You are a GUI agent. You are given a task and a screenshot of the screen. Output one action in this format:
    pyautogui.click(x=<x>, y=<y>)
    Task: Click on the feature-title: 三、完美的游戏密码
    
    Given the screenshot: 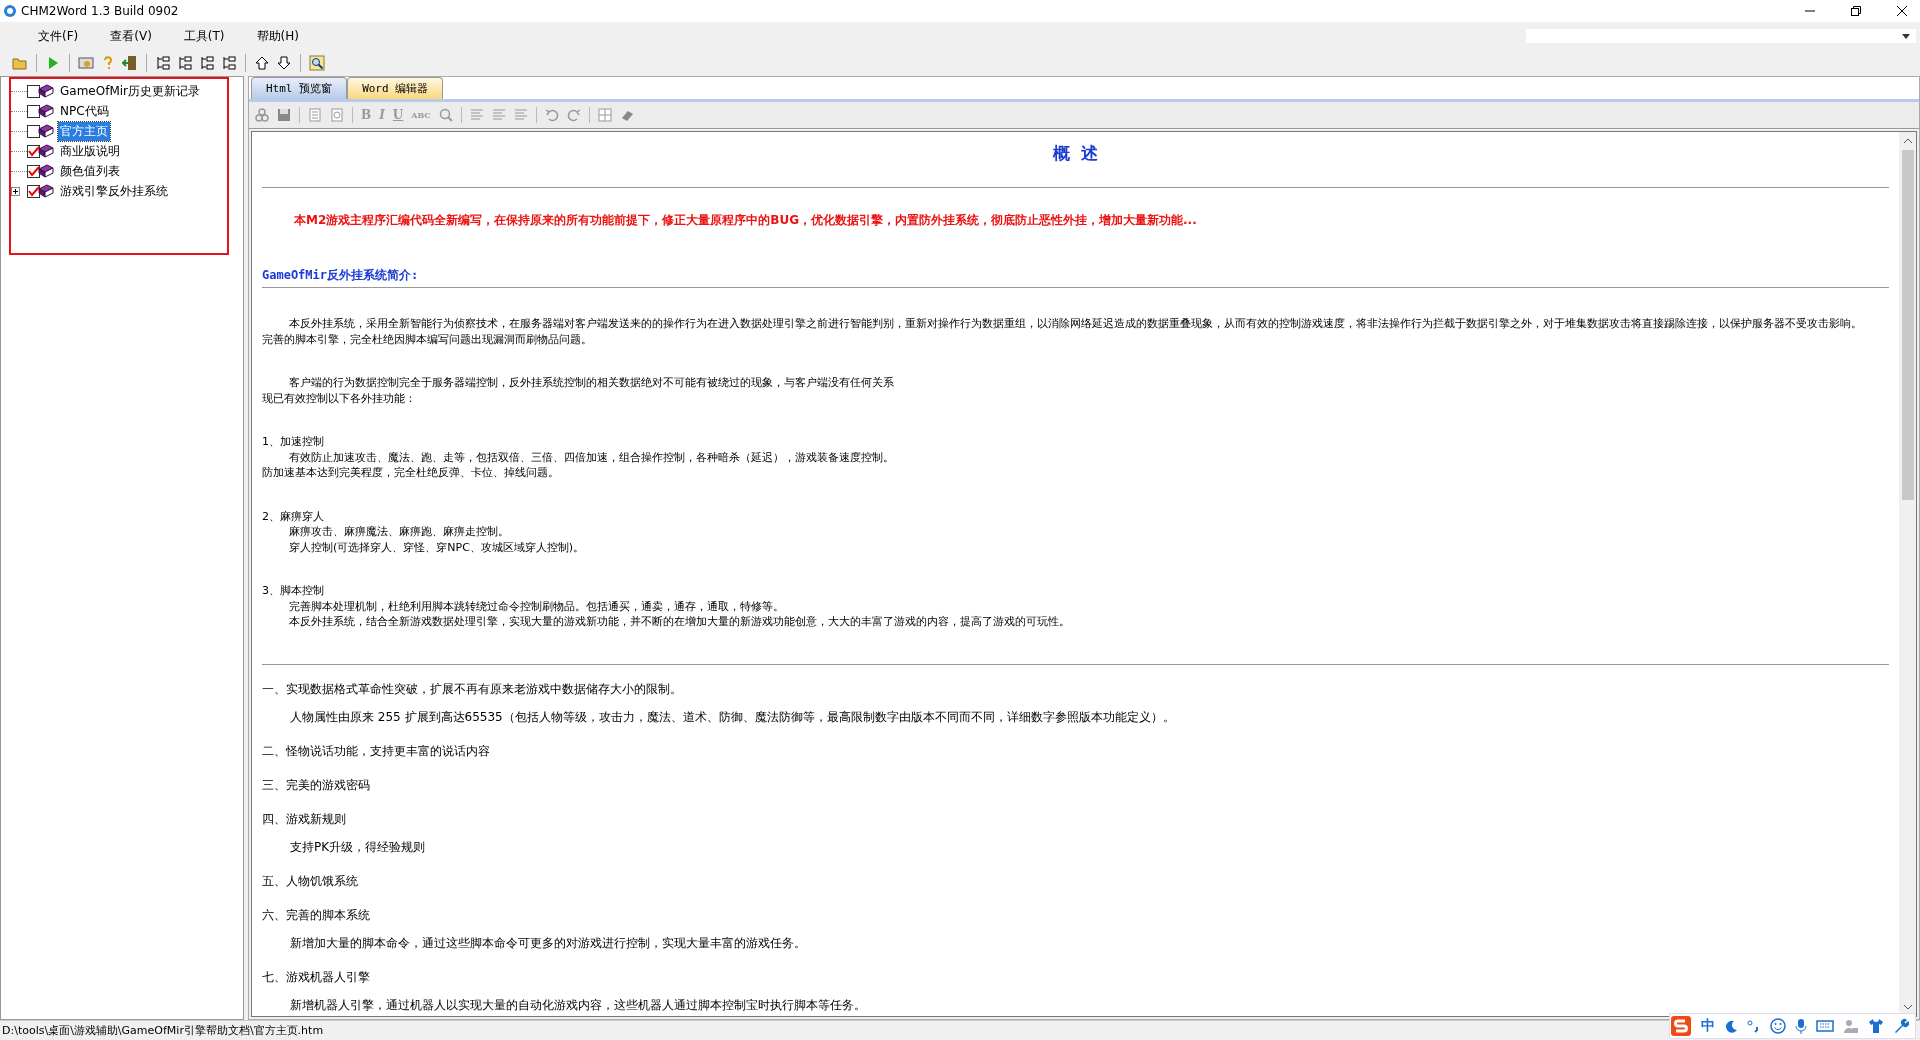 What is the action you would take?
    pyautogui.click(x=316, y=785)
    